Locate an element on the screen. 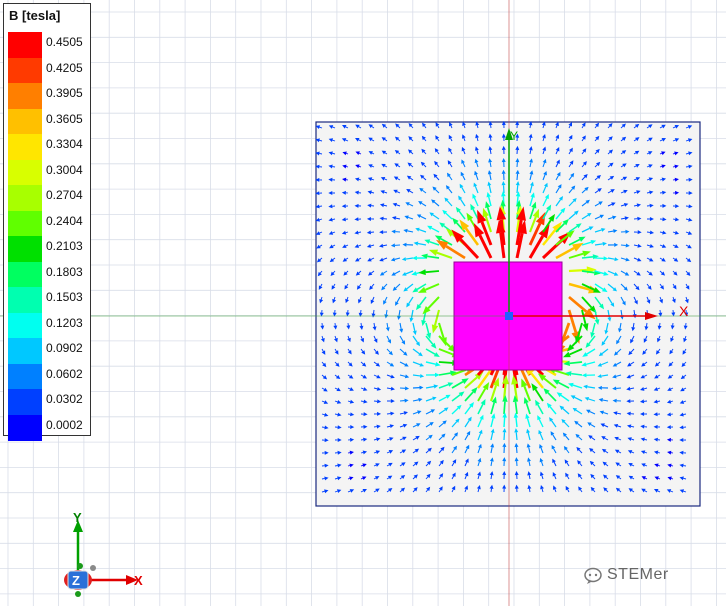 Image resolution: width=726 pixels, height=606 pixels. legend-tick: 0.0002 is located at coordinates (64, 424).